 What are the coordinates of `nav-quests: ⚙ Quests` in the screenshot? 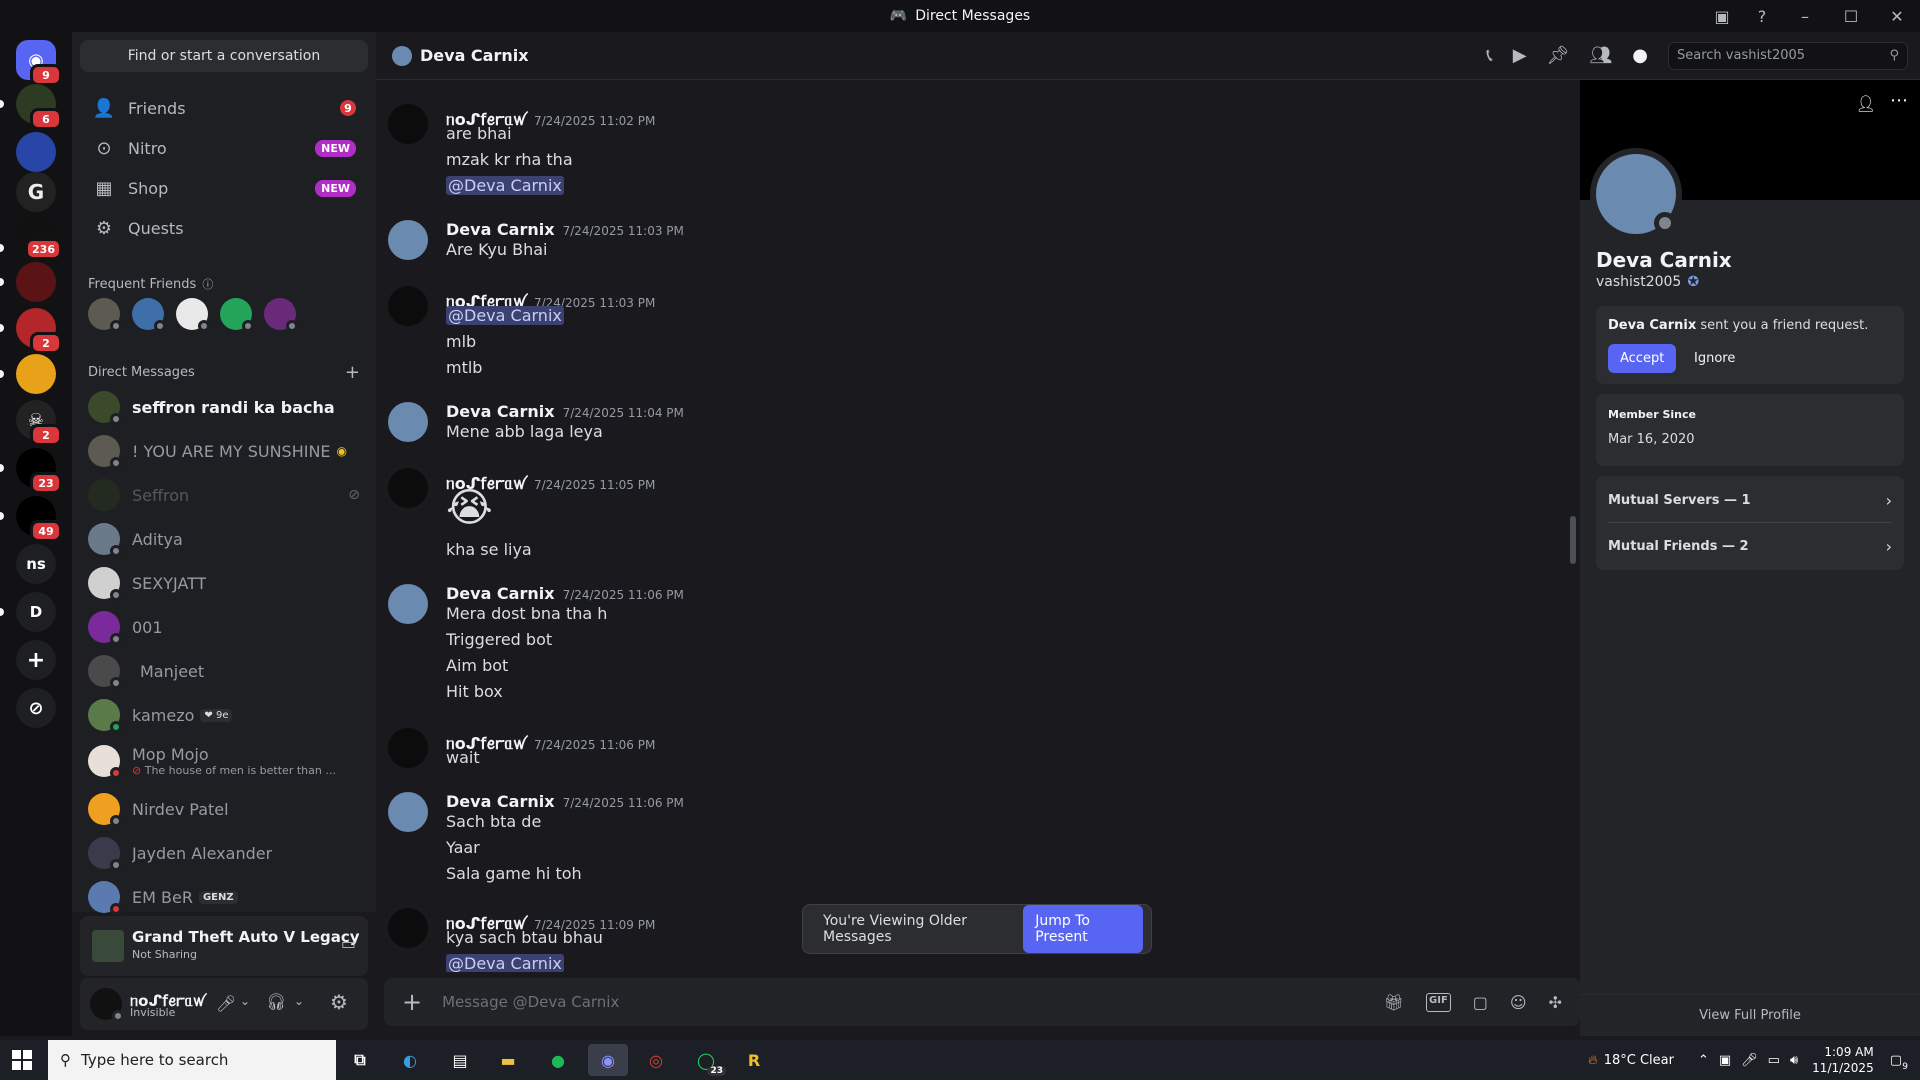 It's located at (224, 228).